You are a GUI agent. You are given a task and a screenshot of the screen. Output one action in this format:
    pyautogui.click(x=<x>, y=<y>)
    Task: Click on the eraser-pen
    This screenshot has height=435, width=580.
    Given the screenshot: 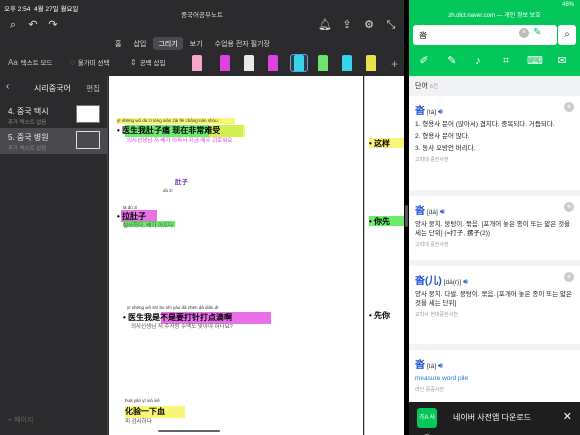 What is the action you would take?
    pyautogui.click(x=197, y=63)
    